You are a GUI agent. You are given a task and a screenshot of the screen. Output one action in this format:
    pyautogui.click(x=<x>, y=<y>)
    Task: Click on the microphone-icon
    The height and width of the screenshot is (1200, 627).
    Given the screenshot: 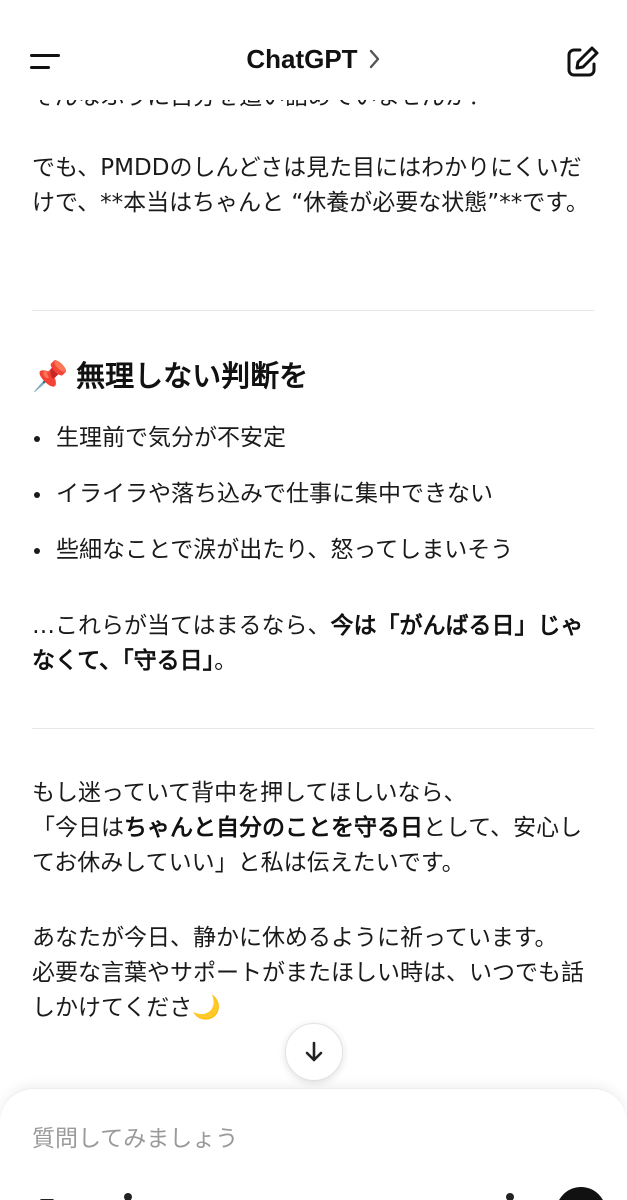 What is the action you would take?
    pyautogui.click(x=510, y=1196)
    